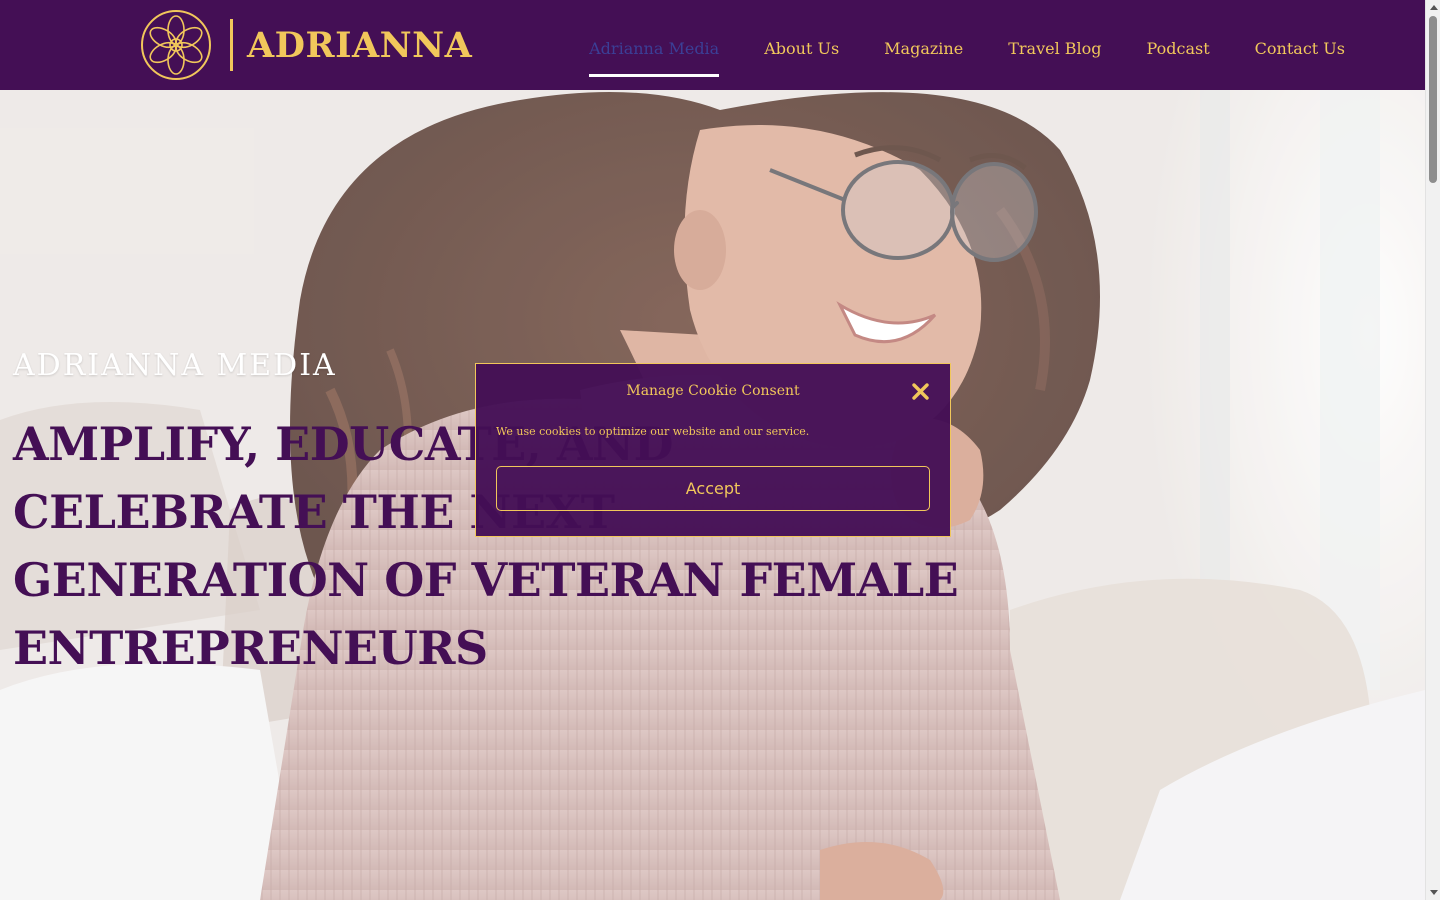 The height and width of the screenshot is (900, 1440). I want to click on brand-logo: ADRIANNA, so click(306, 45).